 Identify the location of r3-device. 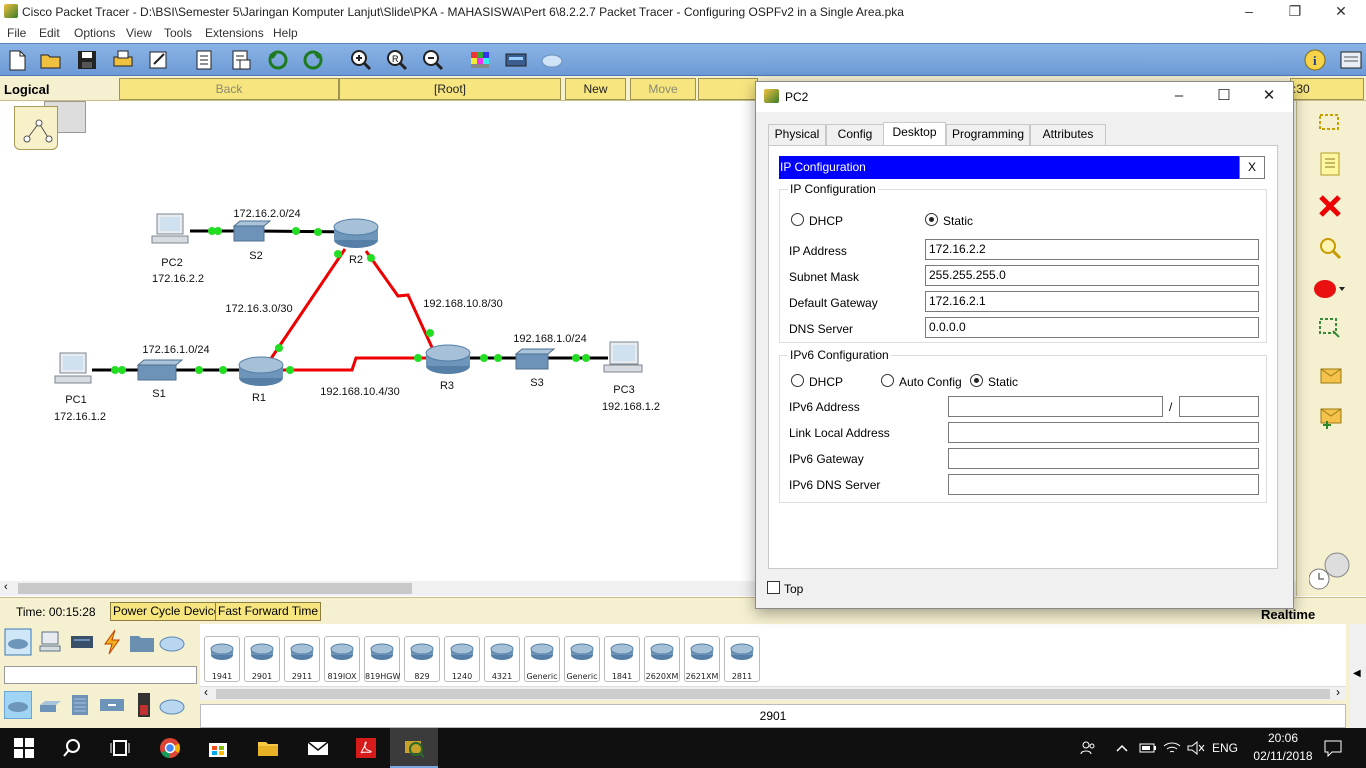
(448, 359).